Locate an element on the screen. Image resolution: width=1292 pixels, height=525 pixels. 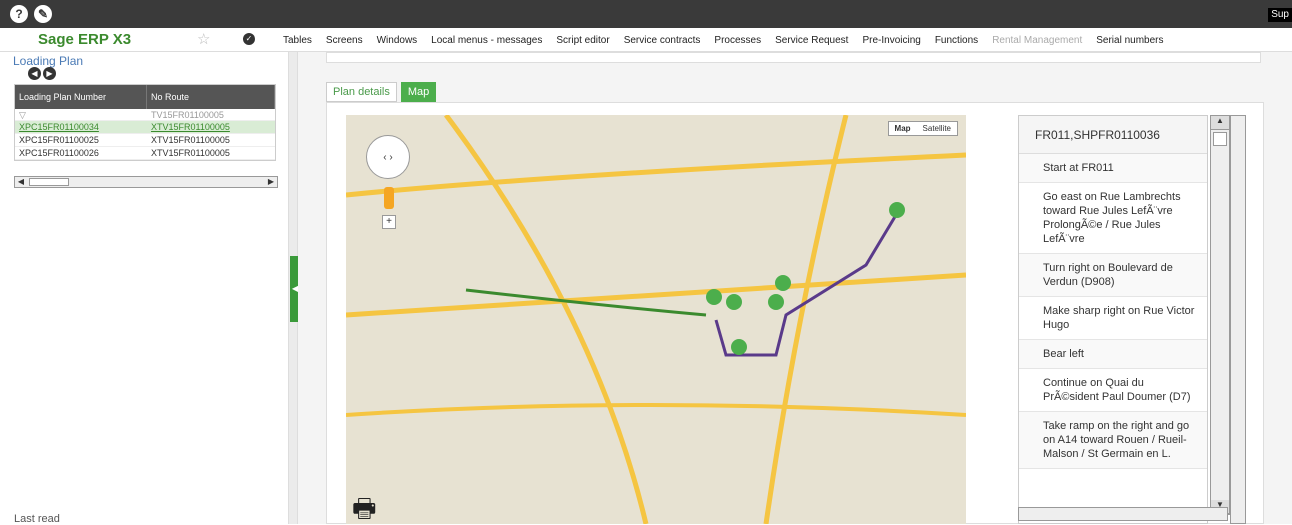
printer-icon: 🖶 is located at coordinates (364, 507).